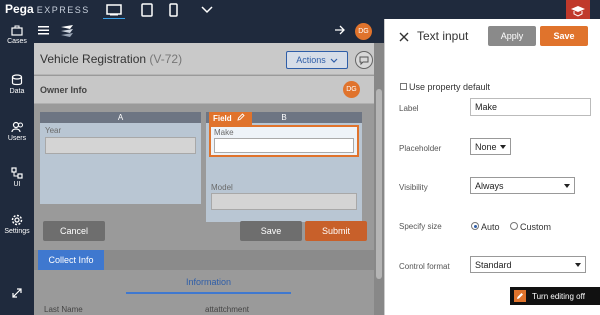 This screenshot has height=315, width=600. What do you see at coordinates (120, 117) in the screenshot?
I see `region-a-header: A` at bounding box center [120, 117].